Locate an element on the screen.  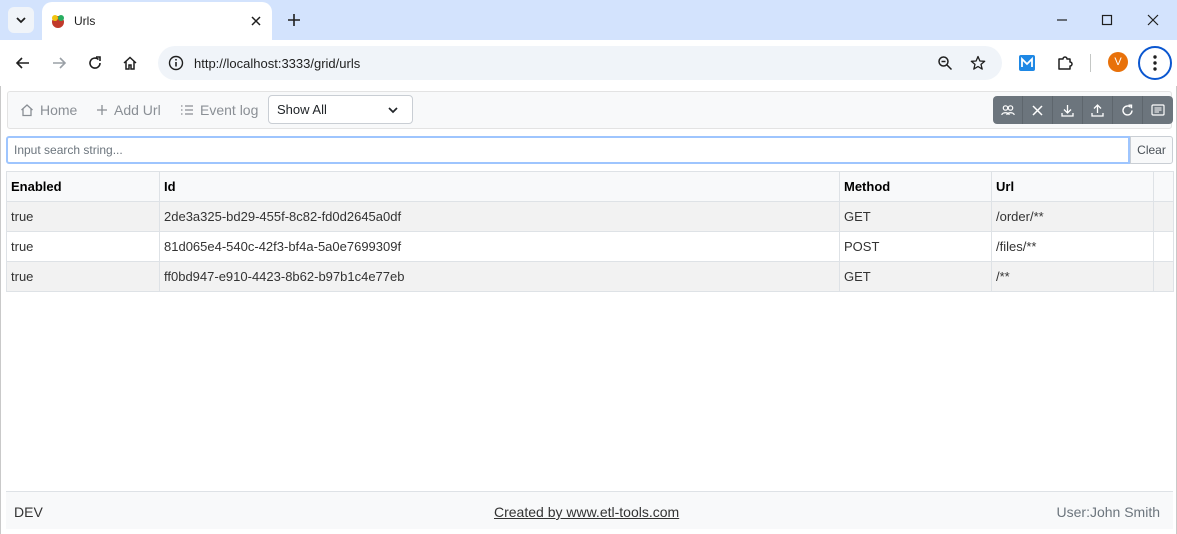
cell-url: /** is located at coordinates (1072, 276).